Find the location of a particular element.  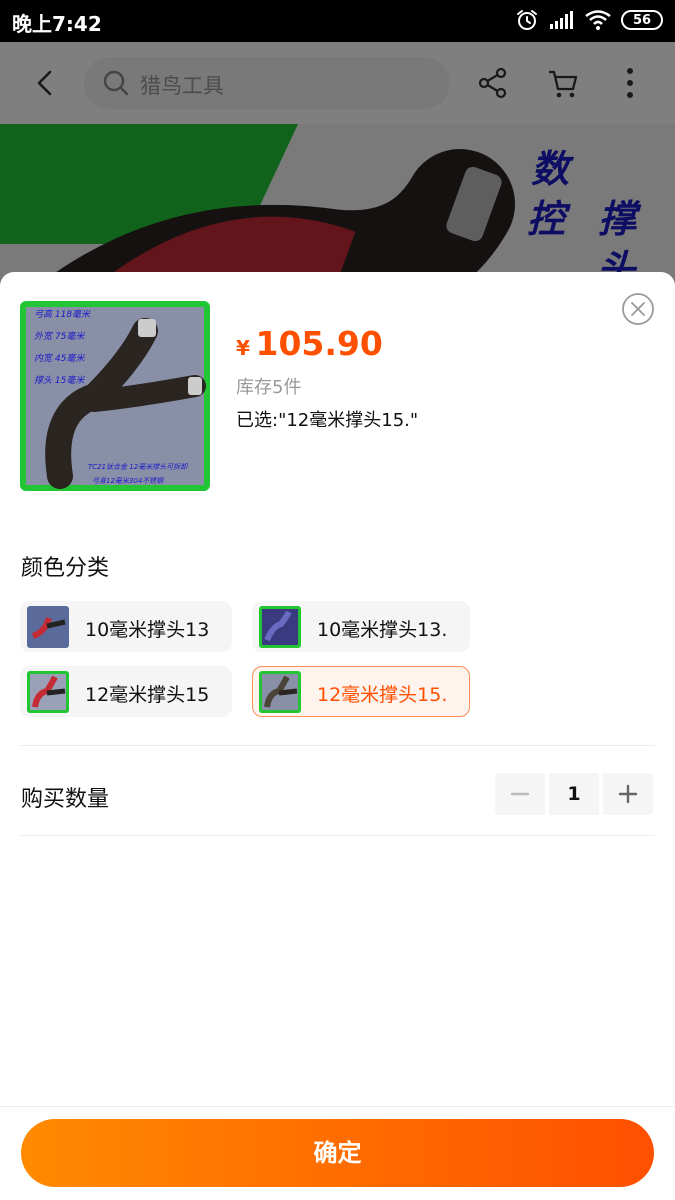

status-icons: 56 is located at coordinates (589, 20).